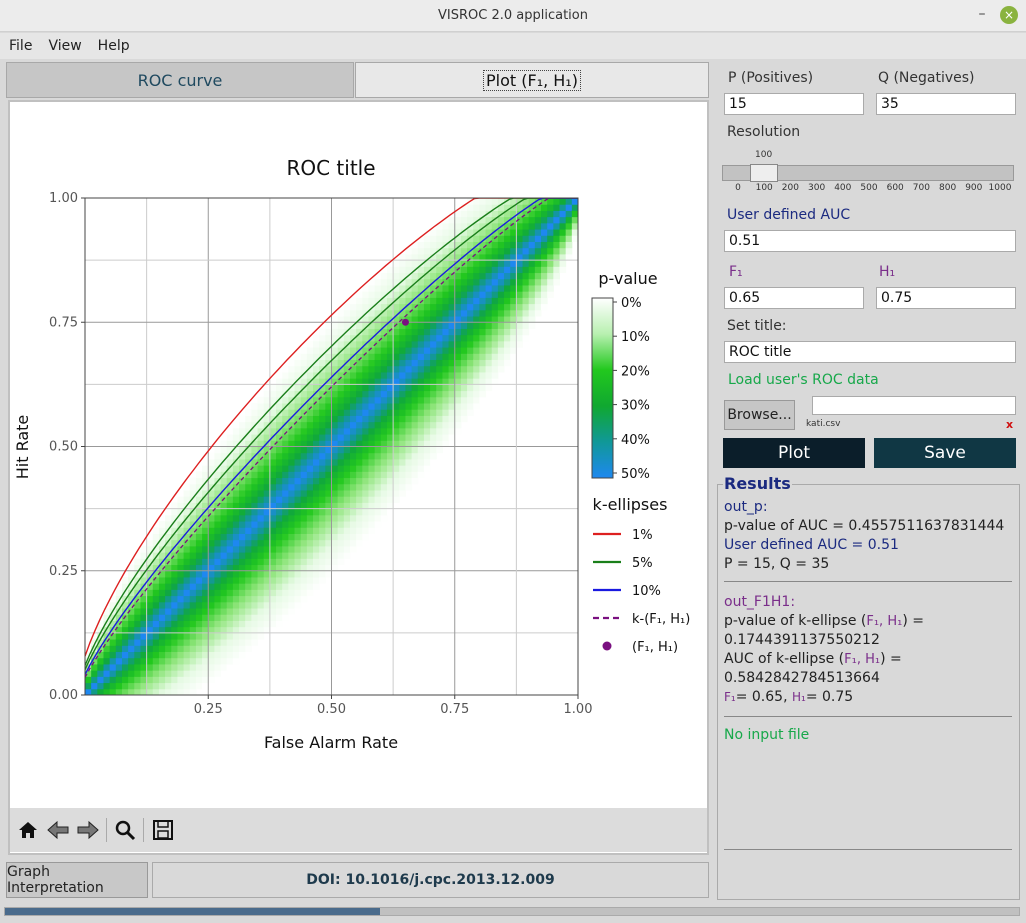 This screenshot has width=1026, height=923. Describe the element at coordinates (163, 830) in the screenshot. I see `save-icon` at that location.